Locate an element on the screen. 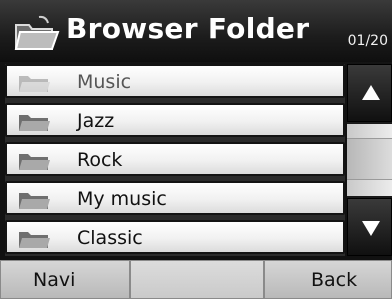 This screenshot has width=392, height=299. bottom-bar: Navi Back is located at coordinates (196, 279).